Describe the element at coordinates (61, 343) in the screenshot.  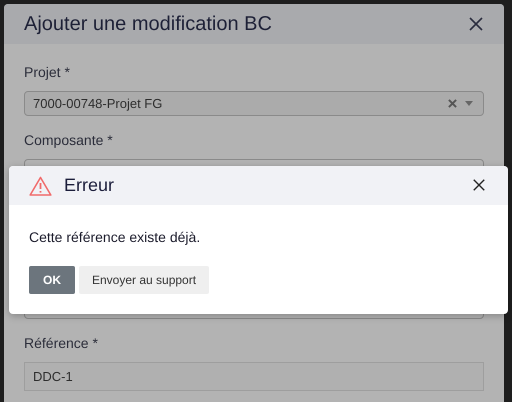
I see `field-label: Référence *` at that location.